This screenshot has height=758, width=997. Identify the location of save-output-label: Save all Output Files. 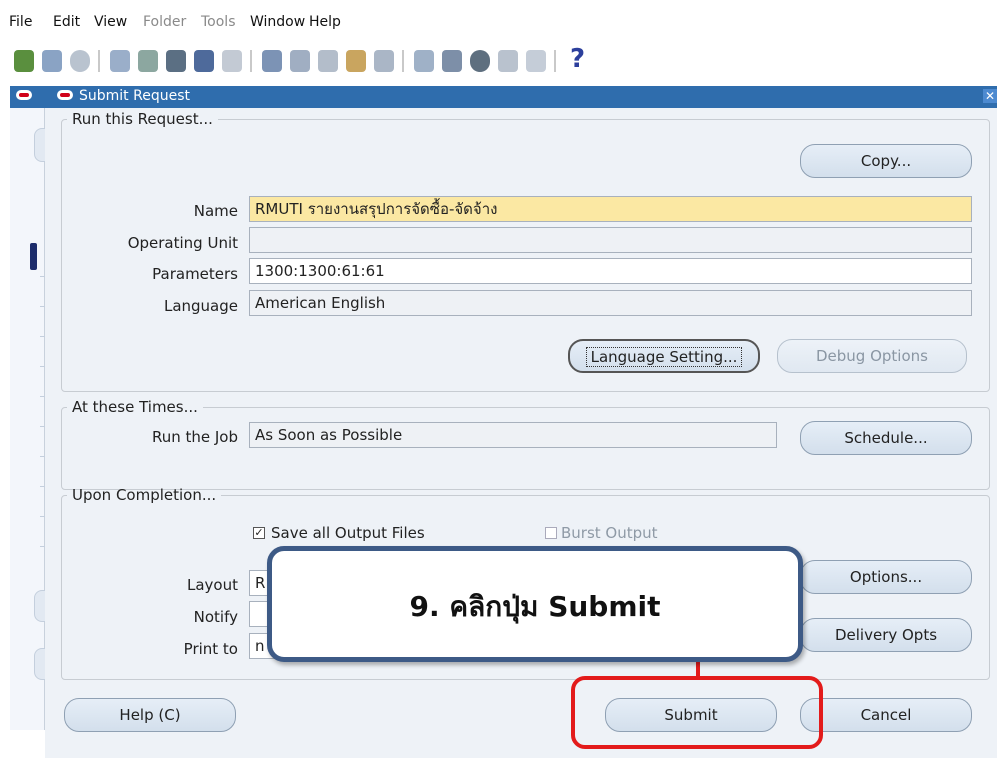
(348, 533).